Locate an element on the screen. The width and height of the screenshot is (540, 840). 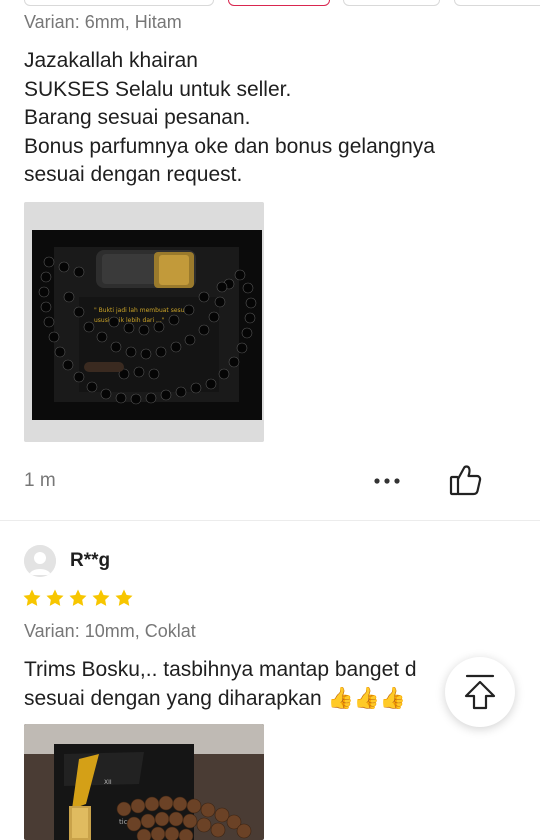
svg-text: tic is located at coordinates (123, 822).